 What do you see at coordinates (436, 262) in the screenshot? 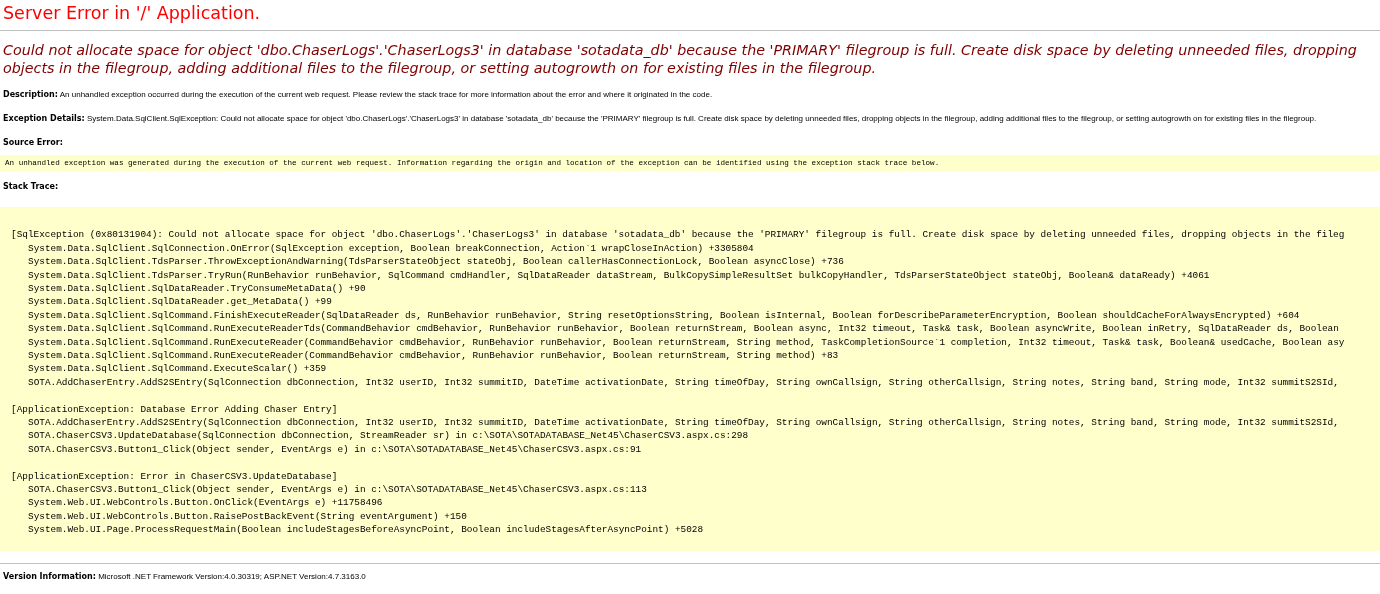
I see `stack-frame: System.Data.SqlClient.TdsParser.ThrowExceptionAndWarning(TdsParserStateObject stateObj, Boolean callerHasConnectionLock, Boolean asyncClose) +736` at bounding box center [436, 262].